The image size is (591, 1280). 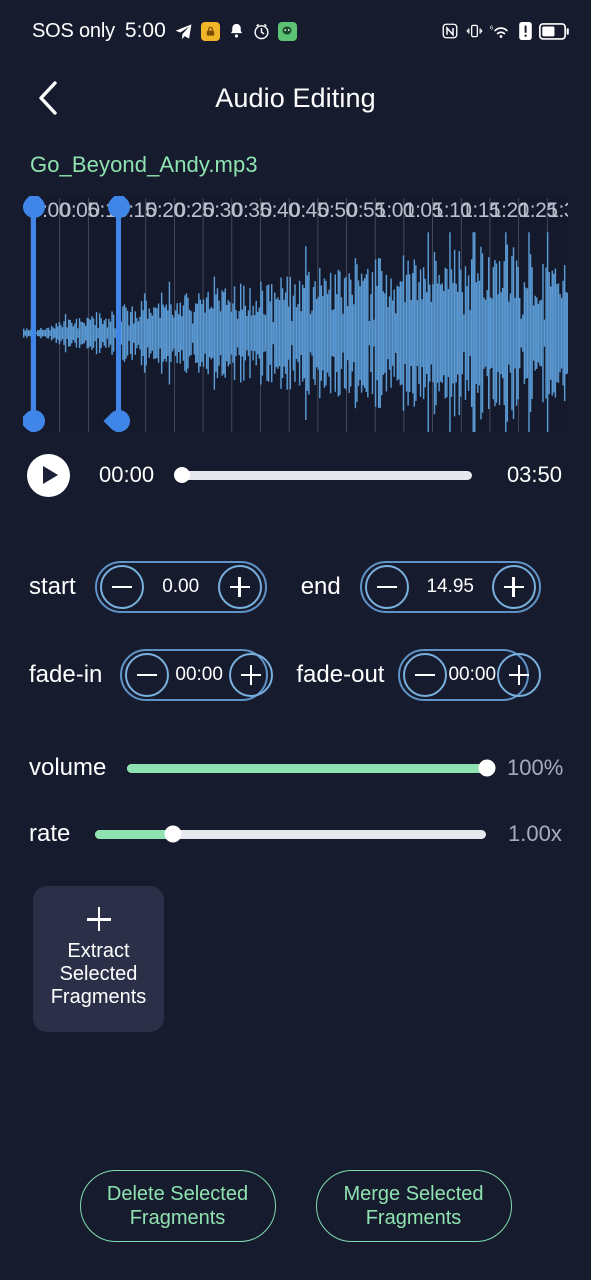 What do you see at coordinates (52, 586) in the screenshot?
I see `start-label: start` at bounding box center [52, 586].